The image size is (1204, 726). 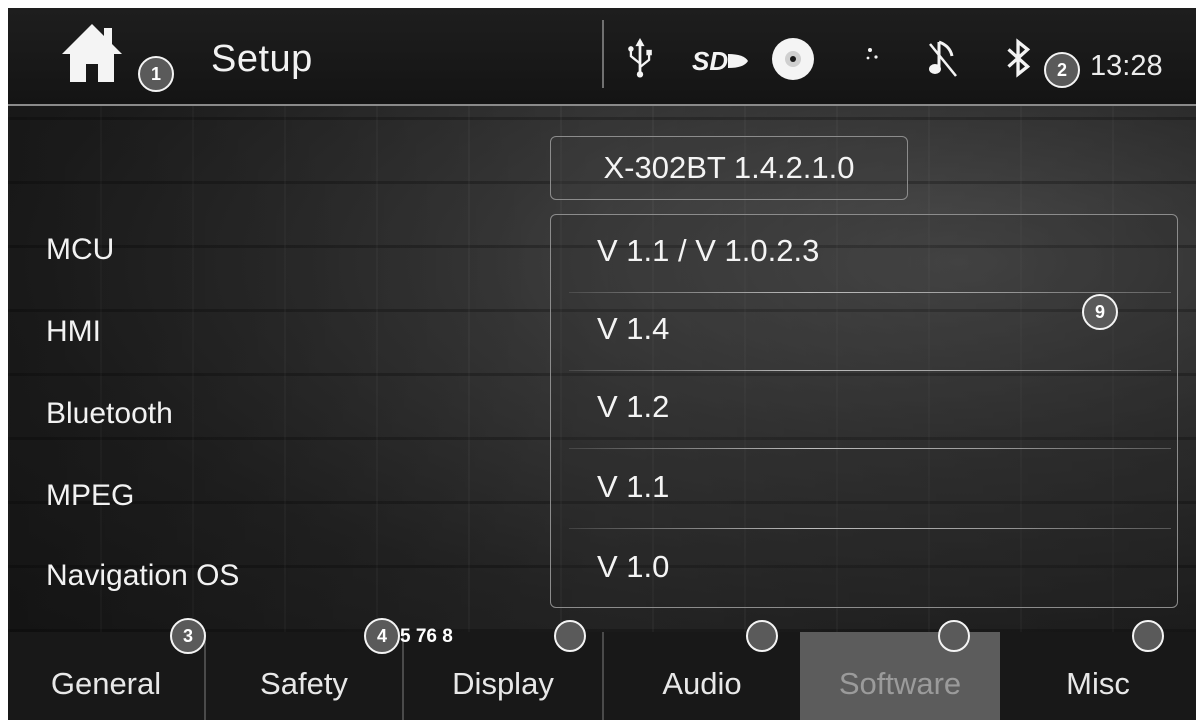 What do you see at coordinates (156, 74) in the screenshot?
I see `callout-1: 1` at bounding box center [156, 74].